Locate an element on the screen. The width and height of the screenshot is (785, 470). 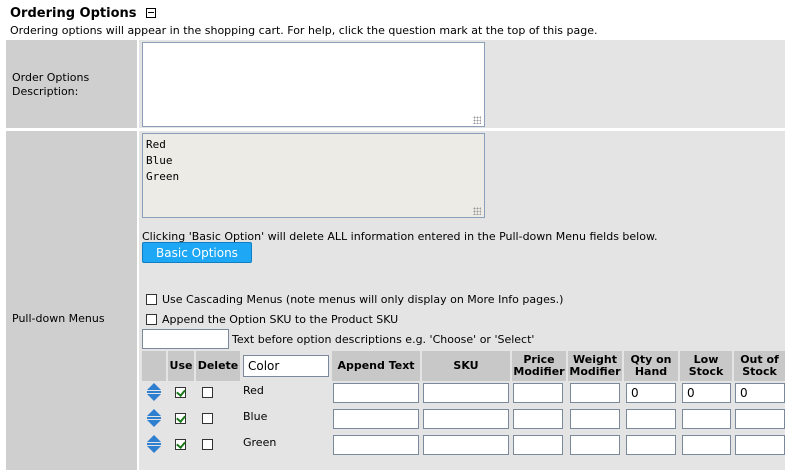
row-option-name: Blue is located at coordinates (255, 416).